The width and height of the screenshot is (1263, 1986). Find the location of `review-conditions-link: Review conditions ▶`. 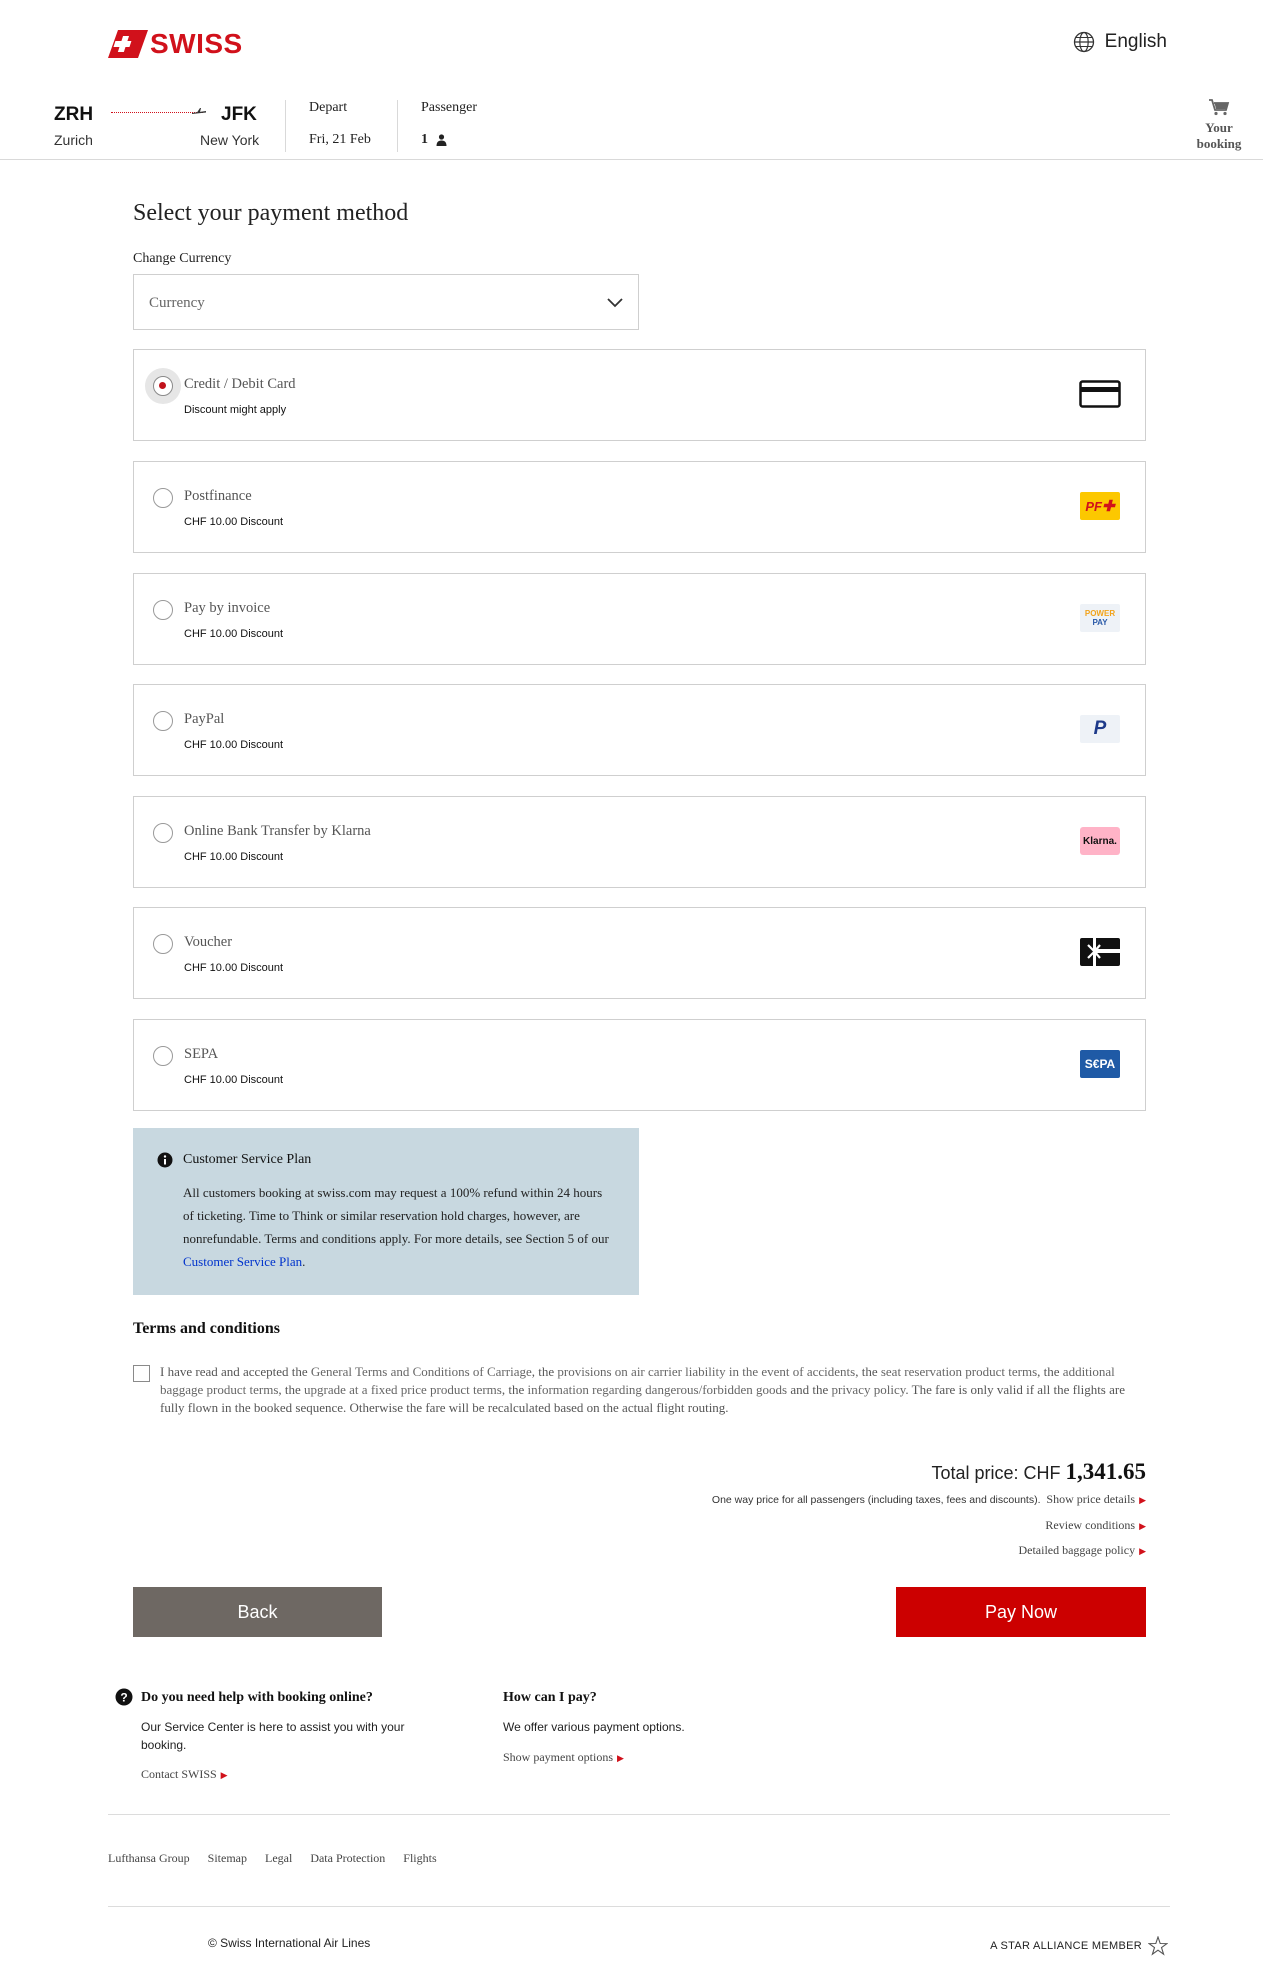

review-conditions-link: Review conditions ▶ is located at coordinates (1095, 1525).